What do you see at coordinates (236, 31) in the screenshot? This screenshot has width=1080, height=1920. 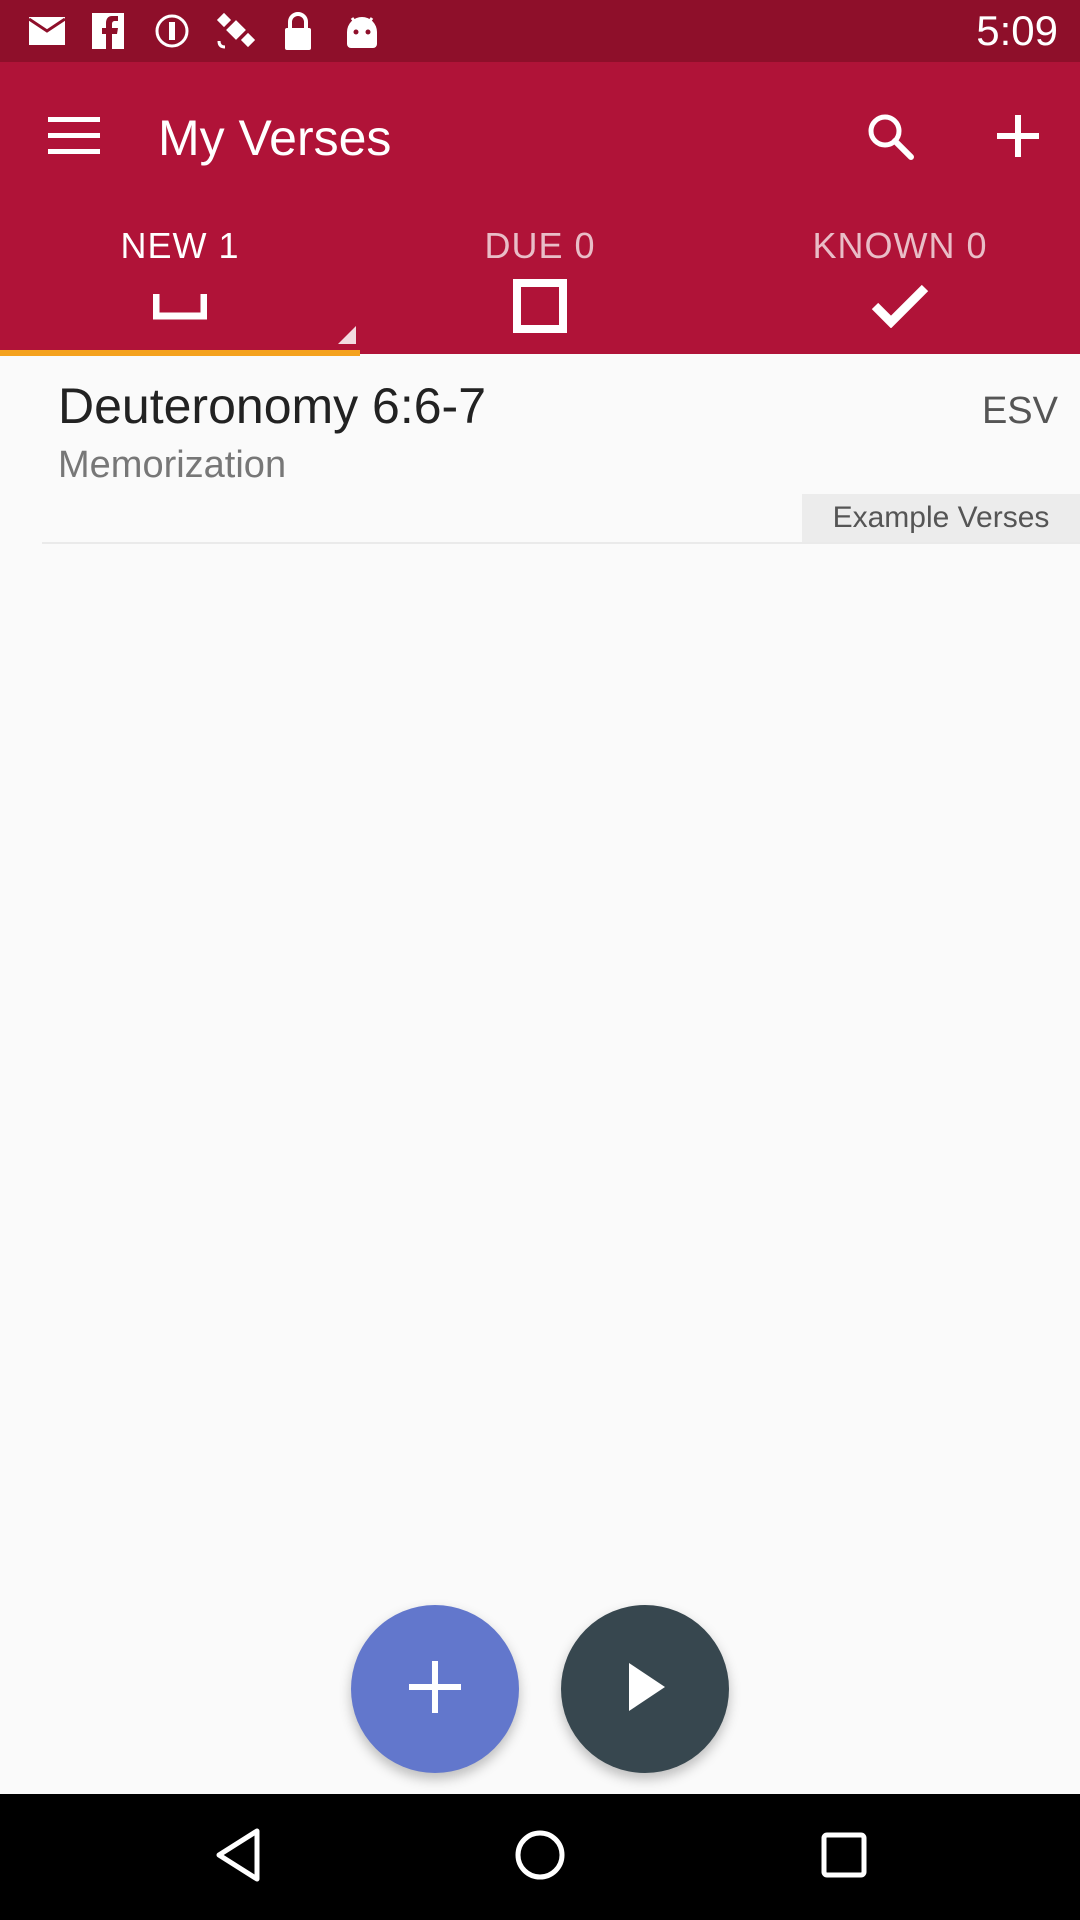 I see `satellite-icon` at bounding box center [236, 31].